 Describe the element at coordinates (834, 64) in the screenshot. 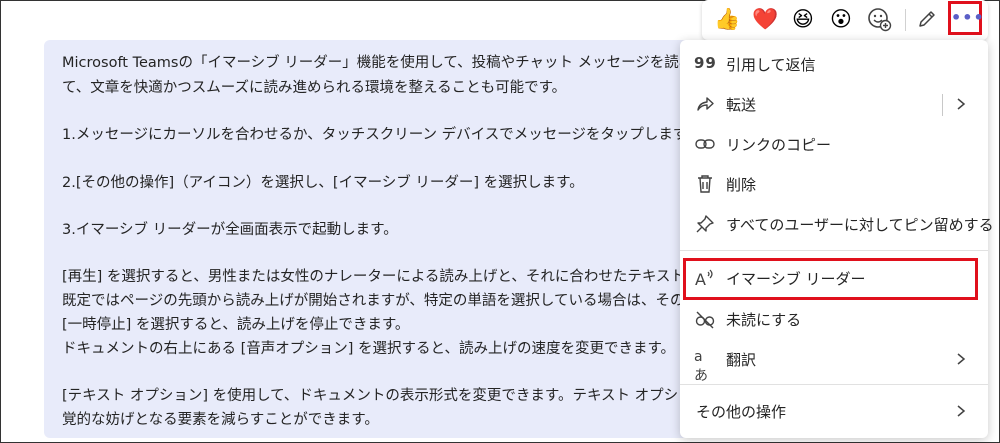

I see `menu-item-quote-reply: 99 引用して返信` at that location.